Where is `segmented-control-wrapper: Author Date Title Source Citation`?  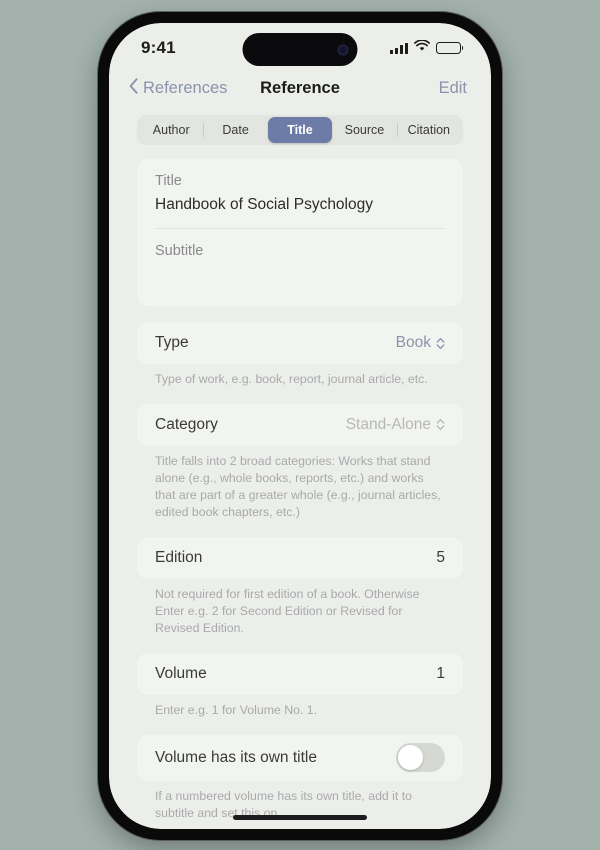 segmented-control-wrapper: Author Date Title Source Citation is located at coordinates (300, 133).